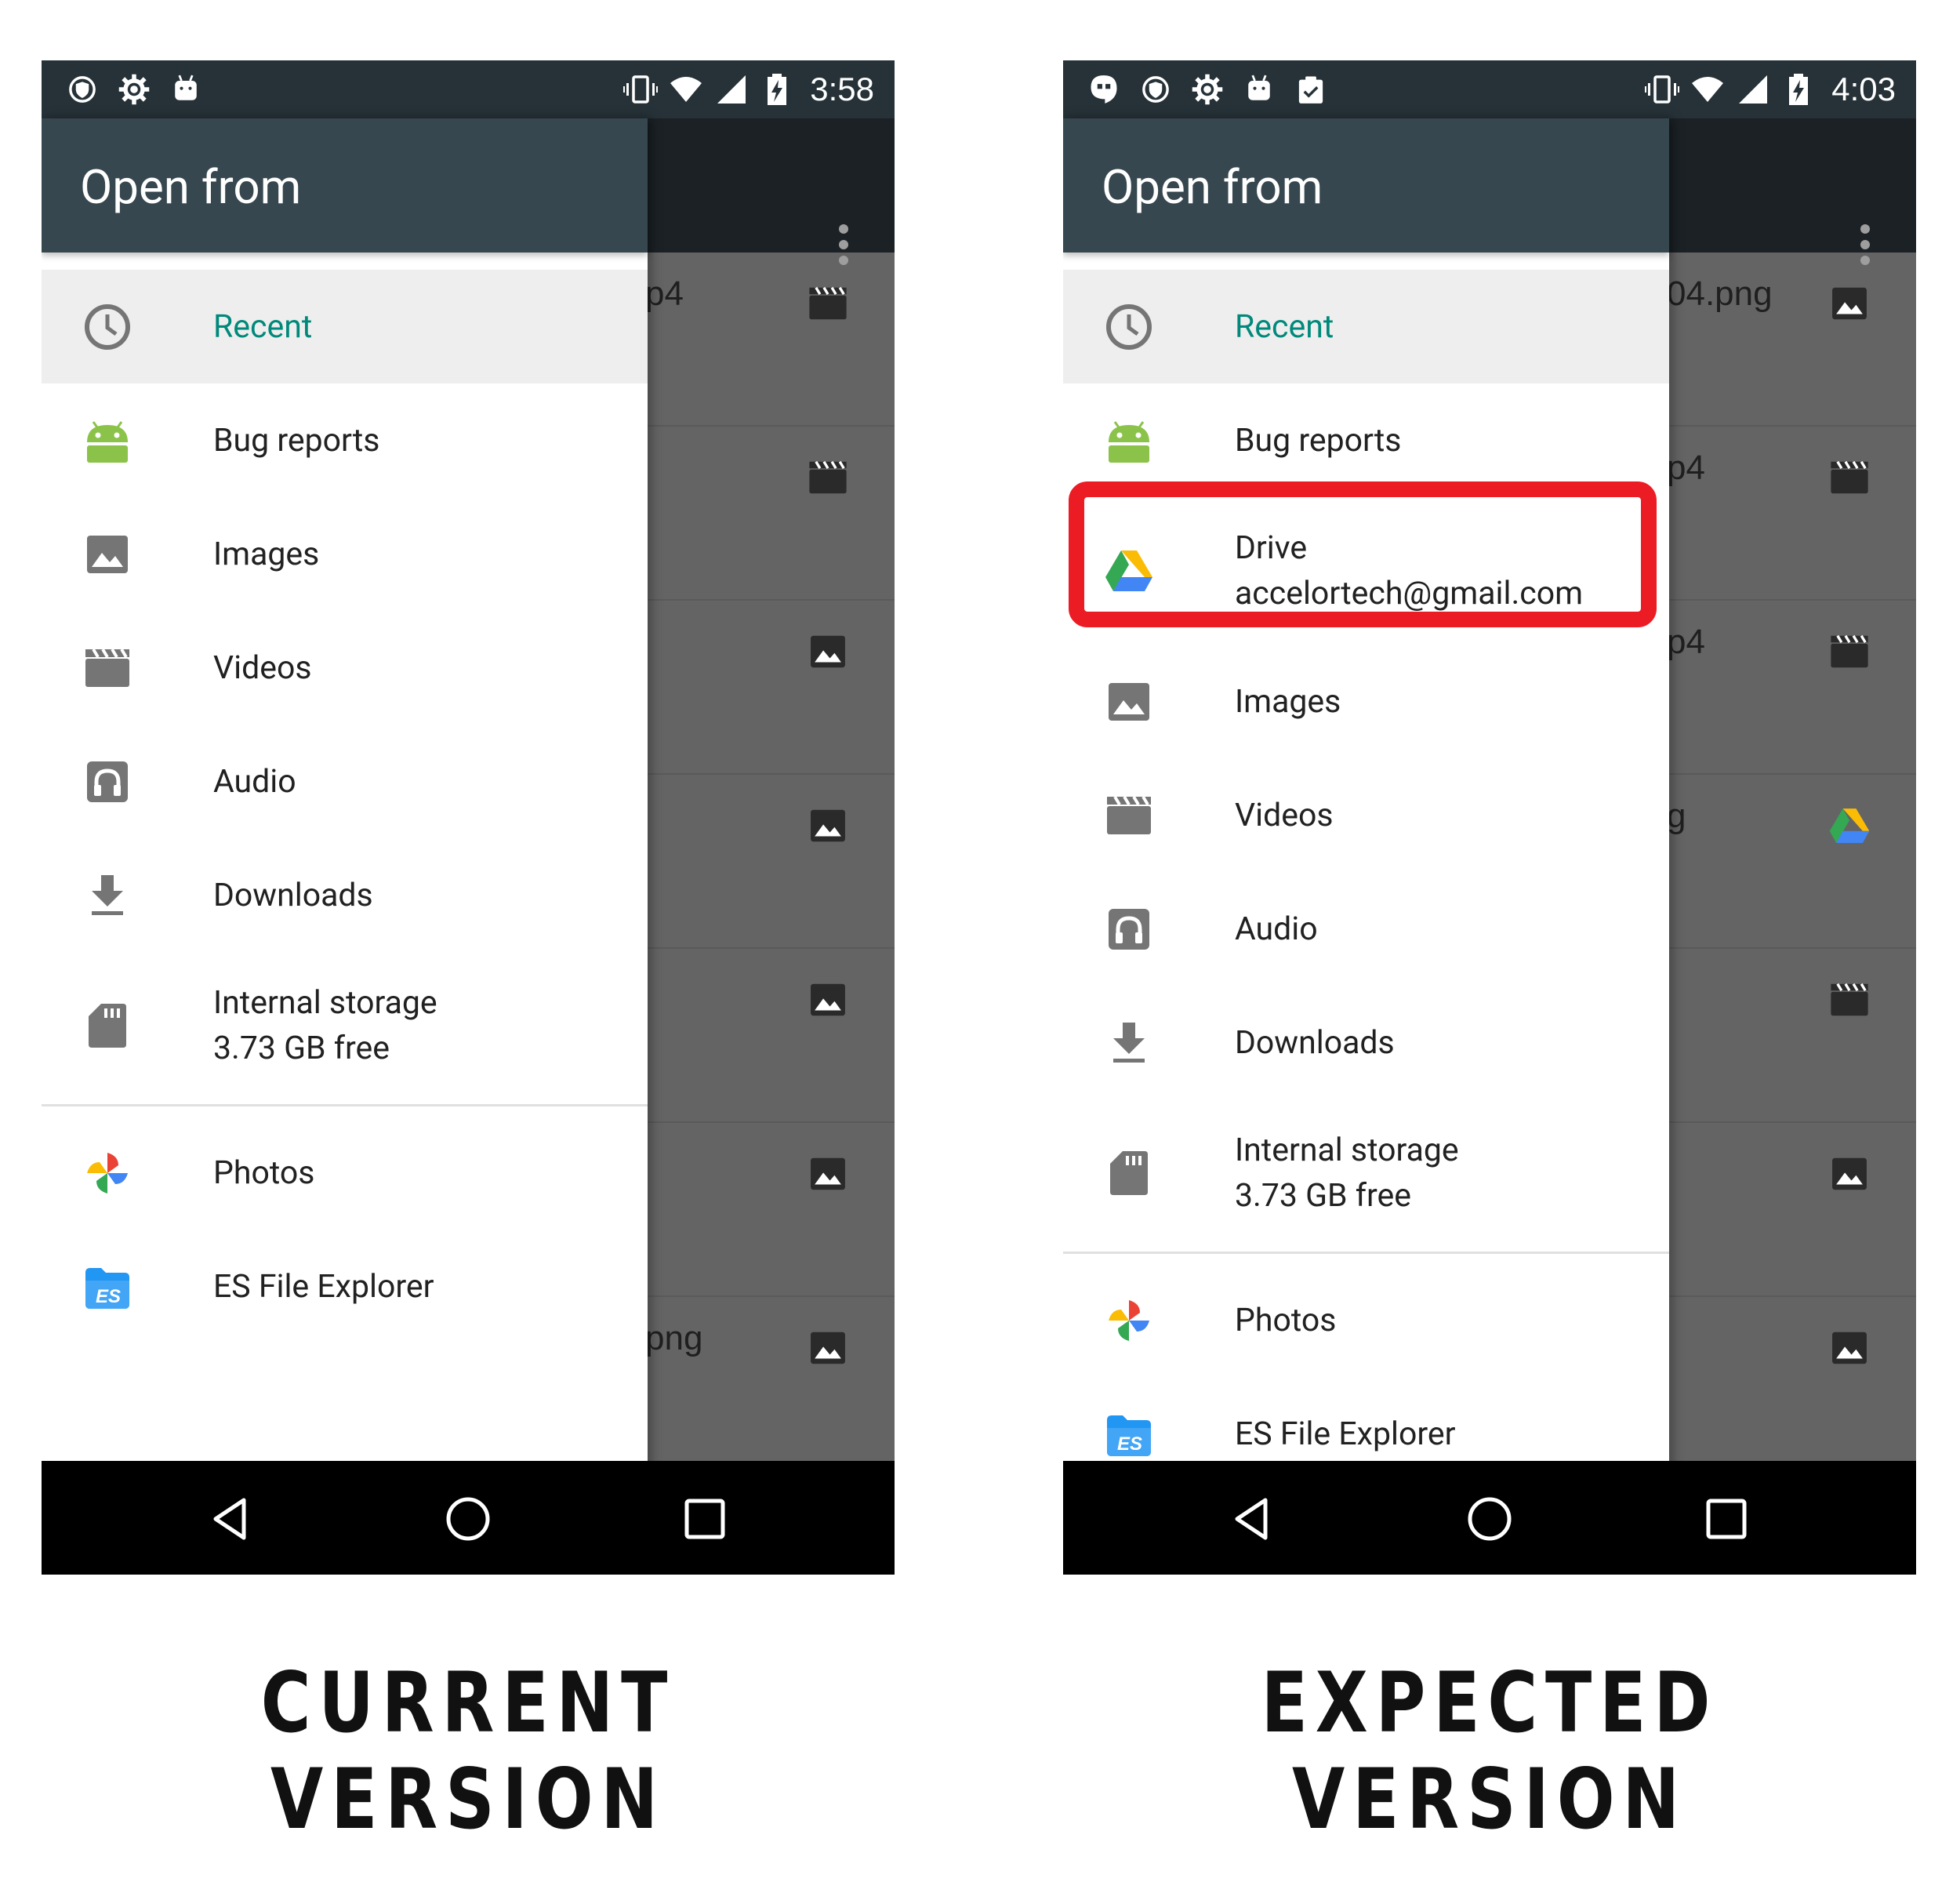 The image size is (1960, 1882). I want to click on clipboard-check-icon, so click(1310, 90).